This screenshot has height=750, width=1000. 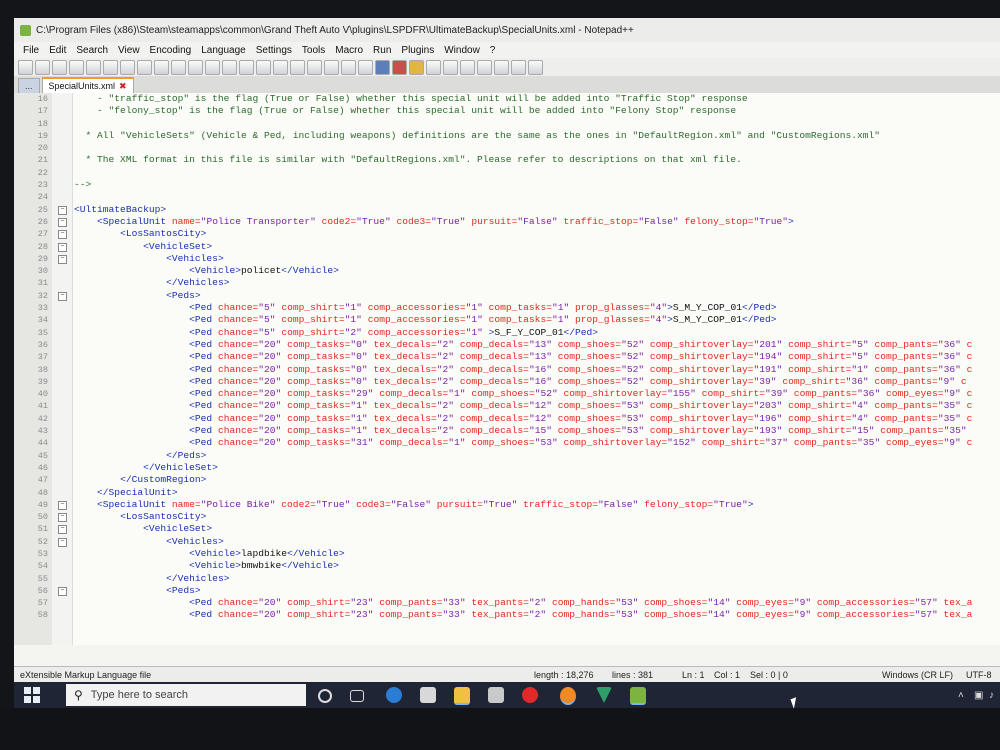 I want to click on opera-icon, so click(x=530, y=695).